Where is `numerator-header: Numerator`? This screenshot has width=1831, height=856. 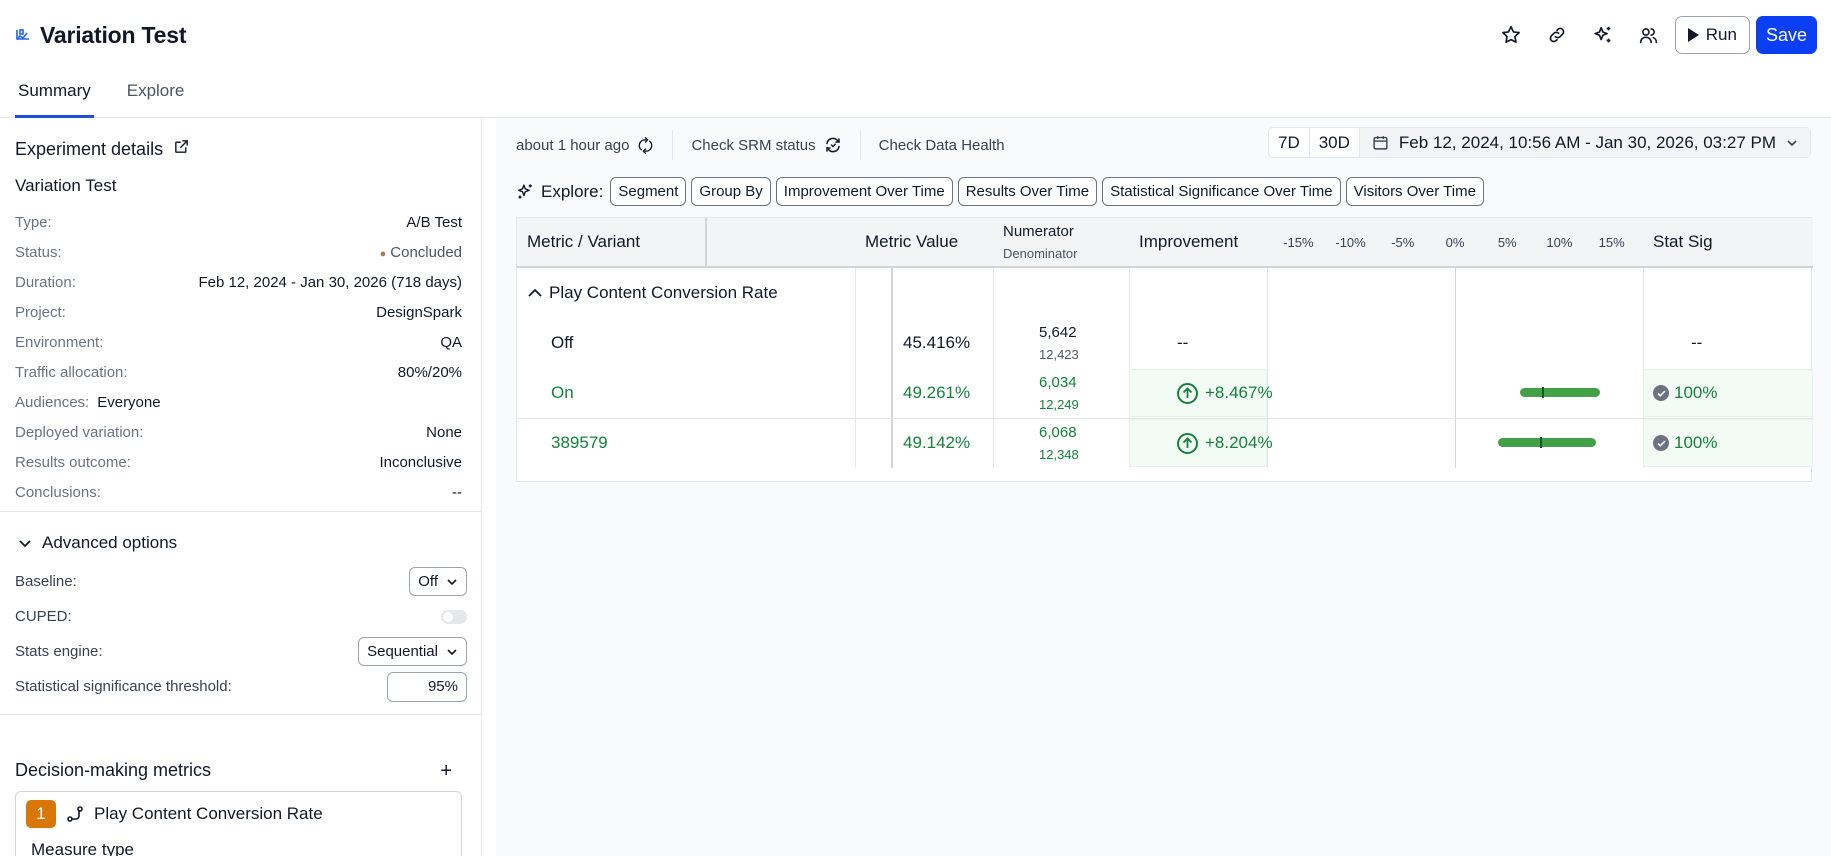 numerator-header: Numerator is located at coordinates (1038, 231).